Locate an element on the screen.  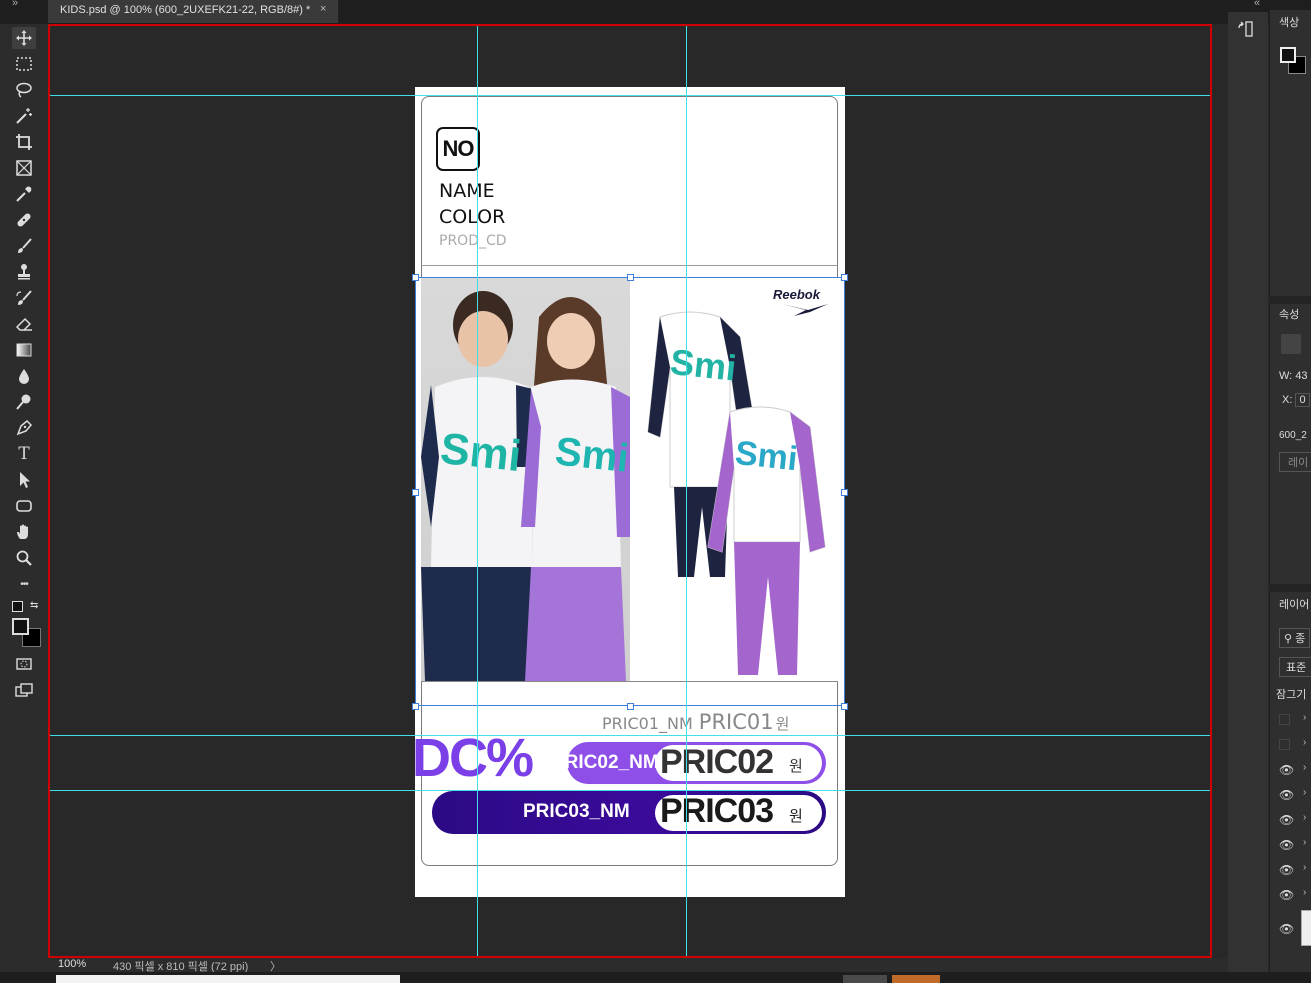
frame-tool is located at coordinates (24, 168).